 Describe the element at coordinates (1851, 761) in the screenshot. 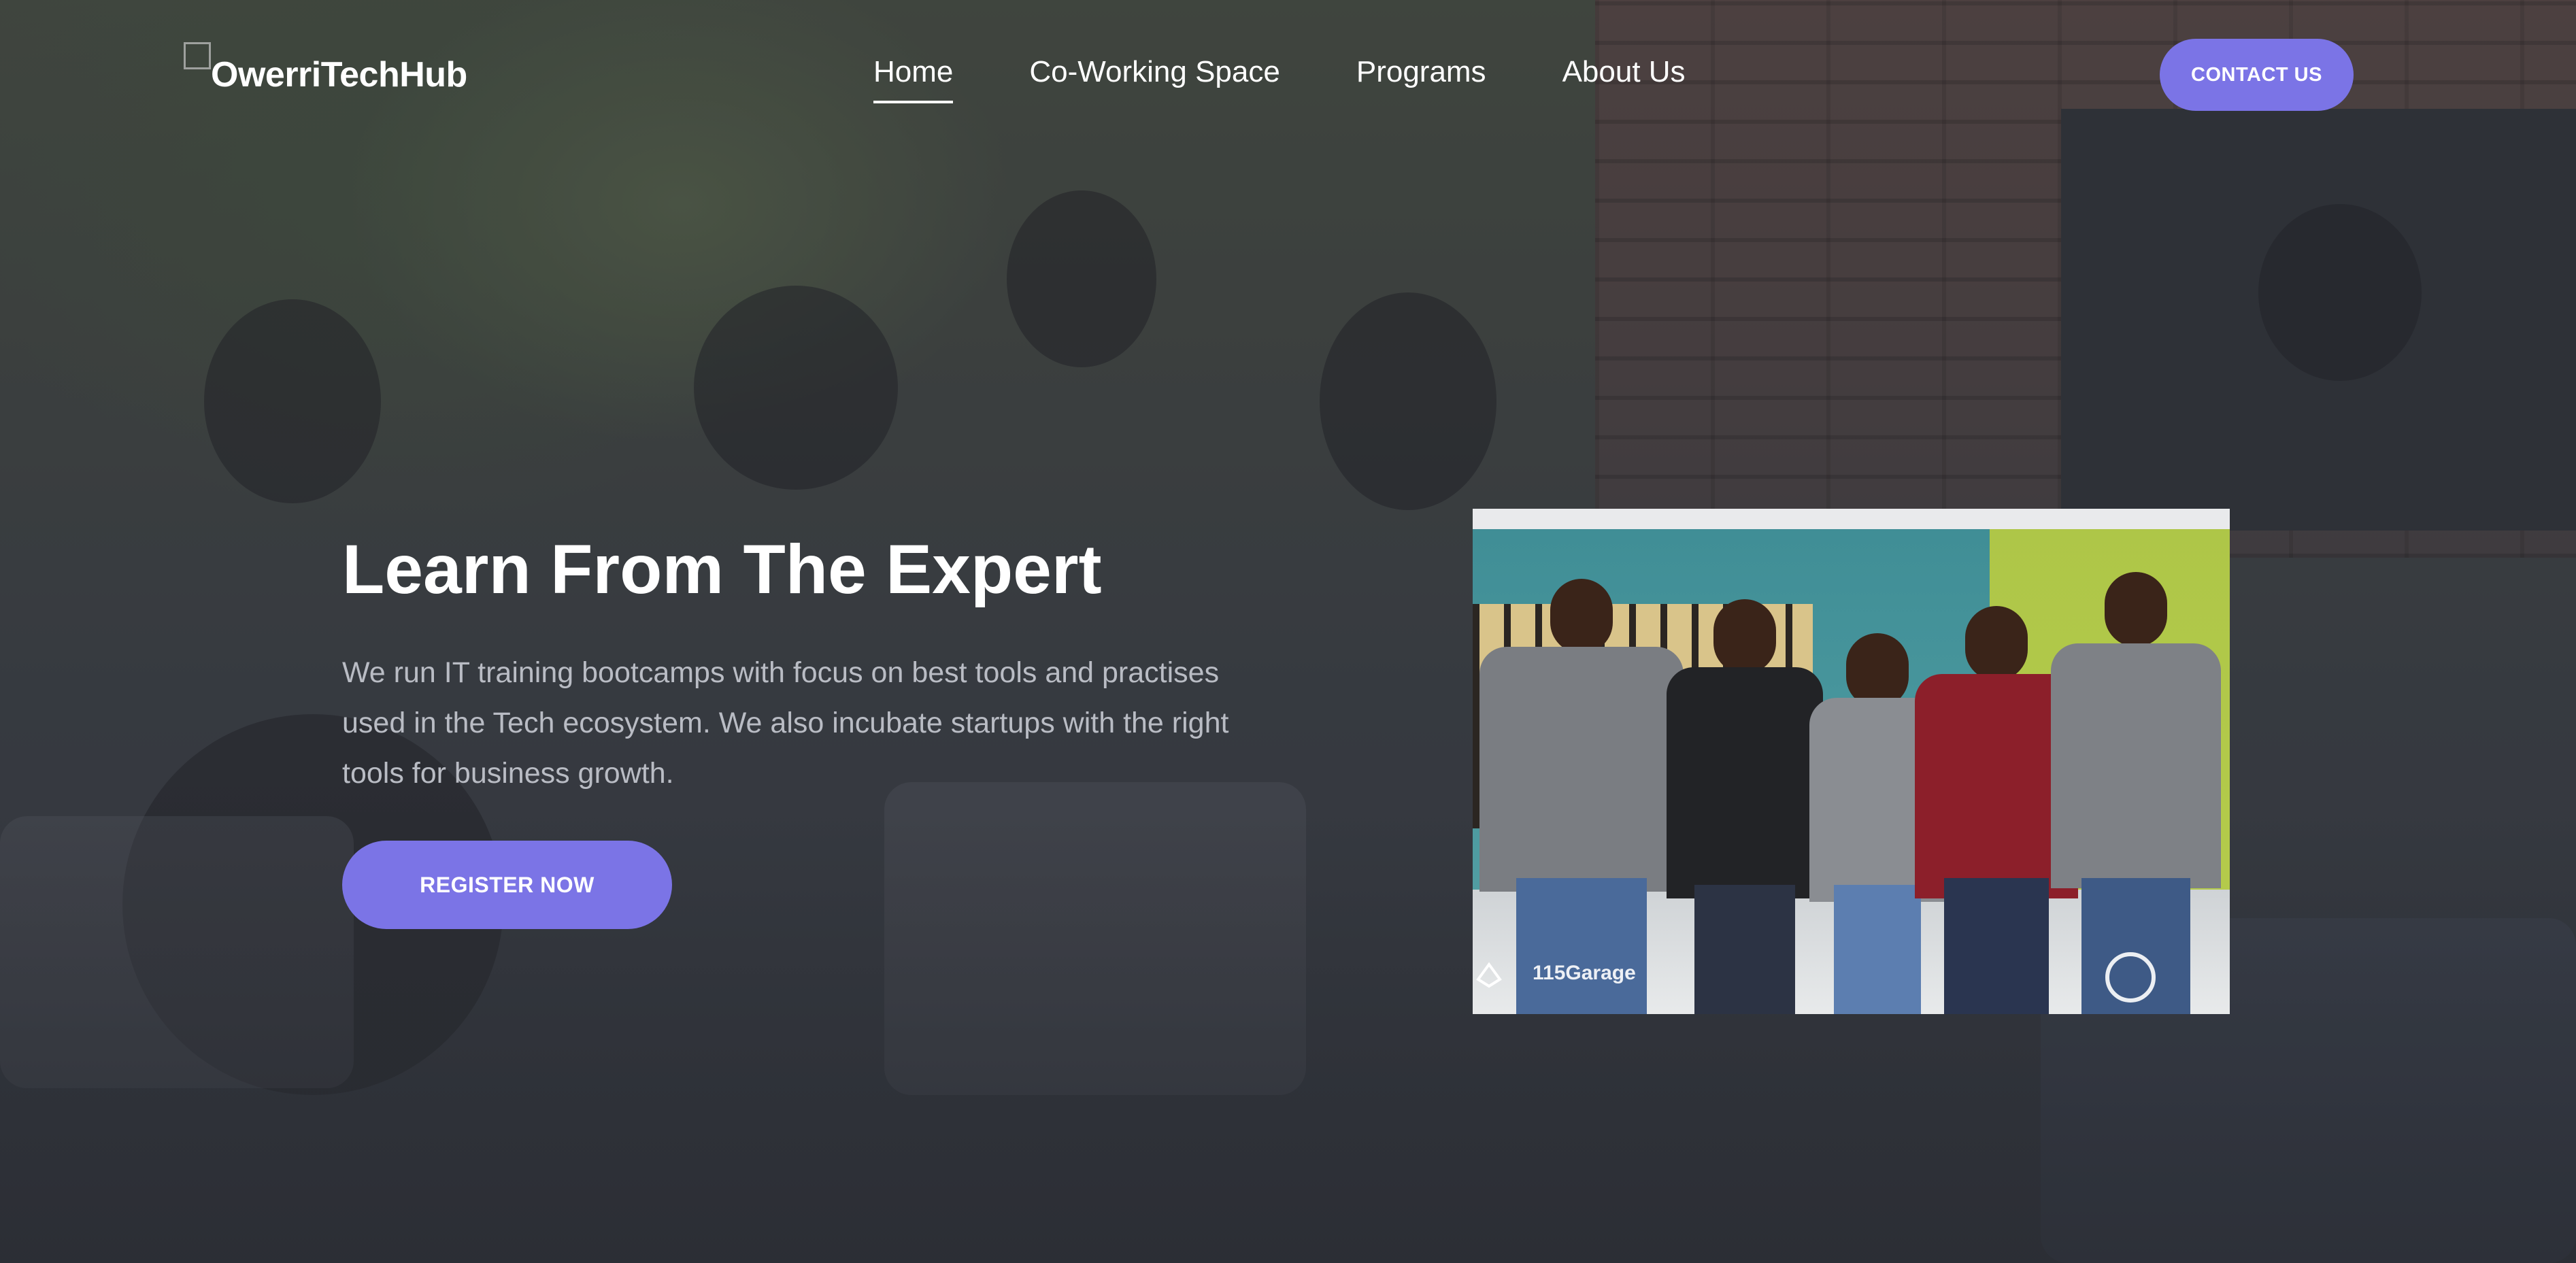

I see `team-photo: 115Garage` at that location.